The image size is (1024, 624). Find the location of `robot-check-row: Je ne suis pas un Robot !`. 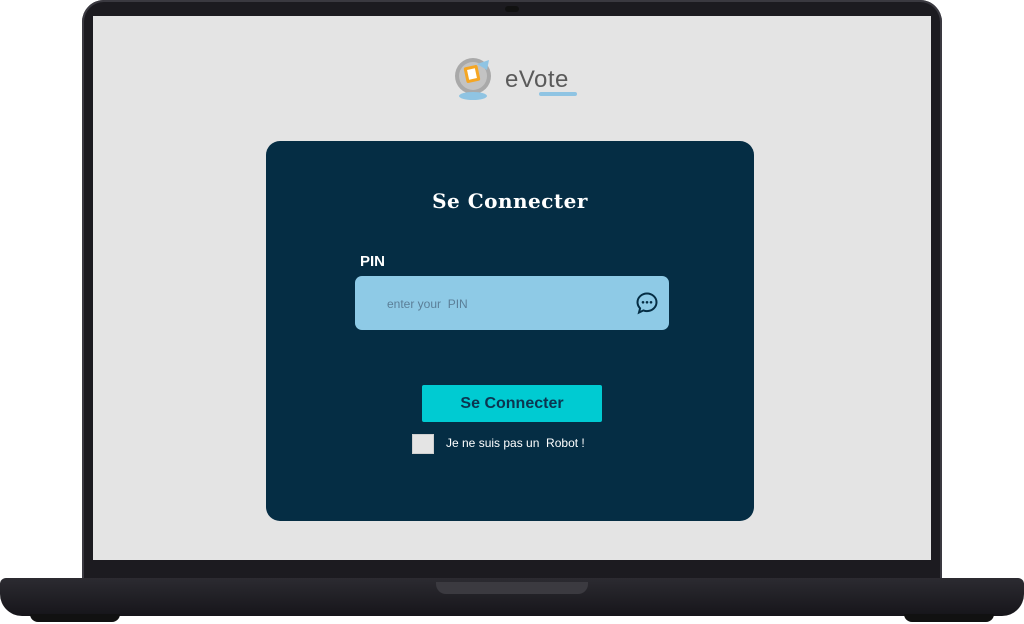

robot-check-row: Je ne suis pas un Robot ! is located at coordinates (522, 444).